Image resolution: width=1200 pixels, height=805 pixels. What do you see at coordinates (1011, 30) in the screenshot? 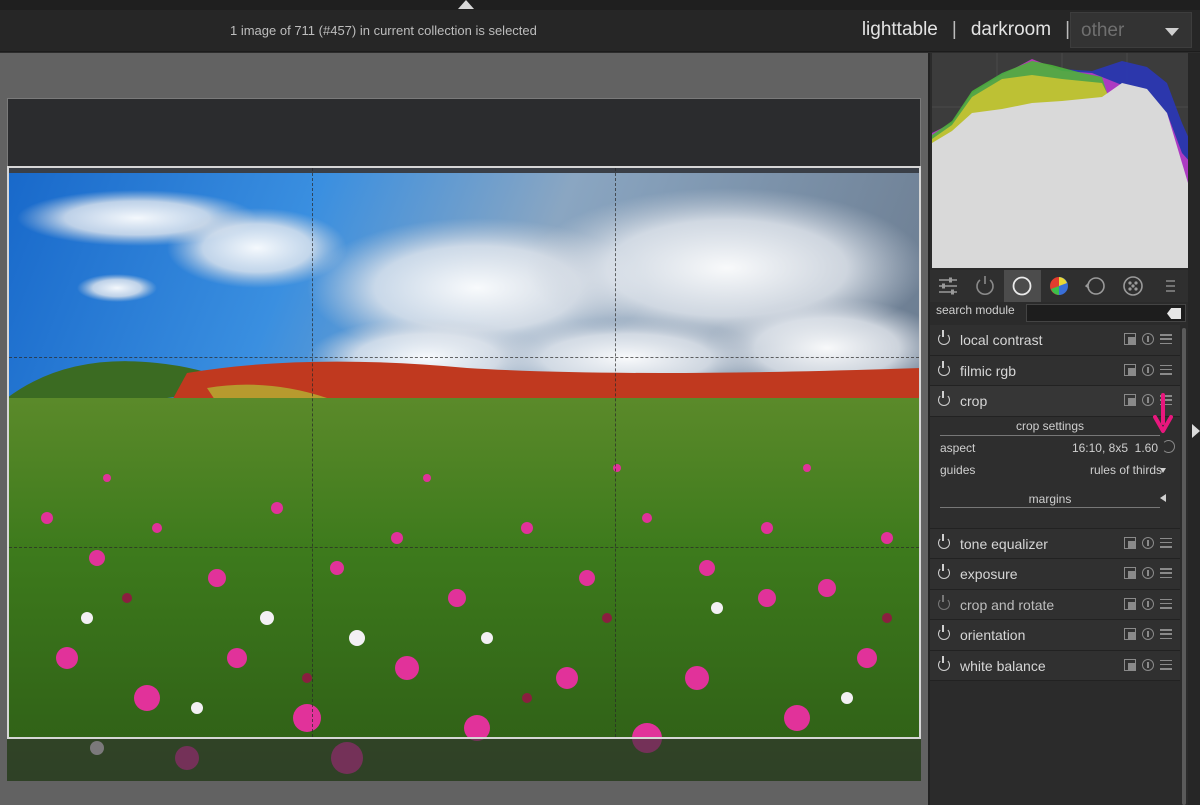
I see `view-darkroom: darkroom` at bounding box center [1011, 30].